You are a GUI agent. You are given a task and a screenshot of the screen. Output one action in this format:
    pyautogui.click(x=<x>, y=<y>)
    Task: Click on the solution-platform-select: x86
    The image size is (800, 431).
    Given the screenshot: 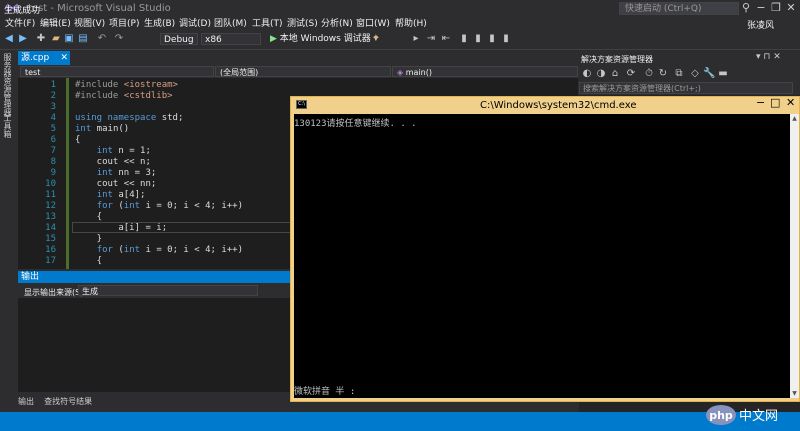 What is the action you would take?
    pyautogui.click(x=231, y=39)
    